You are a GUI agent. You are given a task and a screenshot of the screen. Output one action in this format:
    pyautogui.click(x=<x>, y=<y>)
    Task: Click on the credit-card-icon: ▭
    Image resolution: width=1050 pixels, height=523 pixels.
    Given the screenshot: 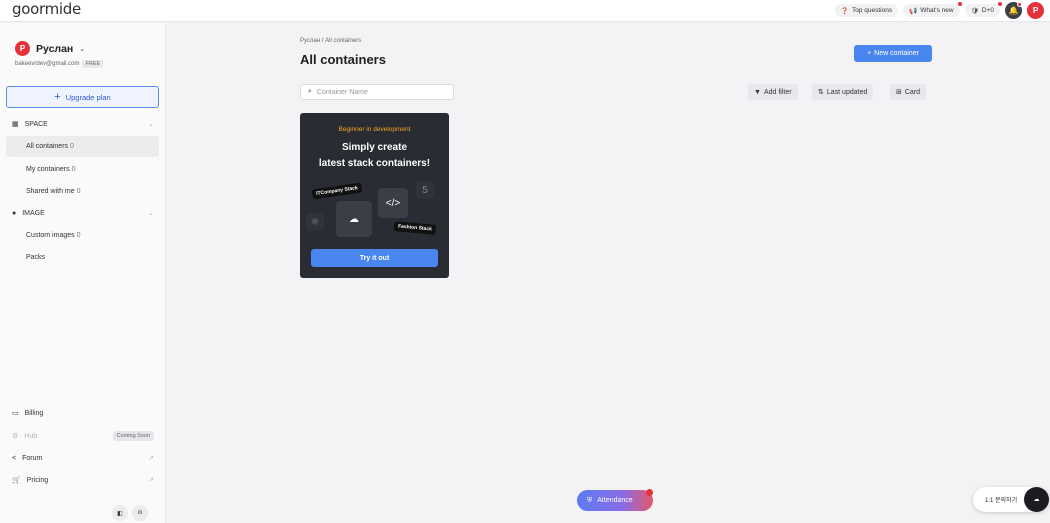 What is the action you would take?
    pyautogui.click(x=15, y=413)
    